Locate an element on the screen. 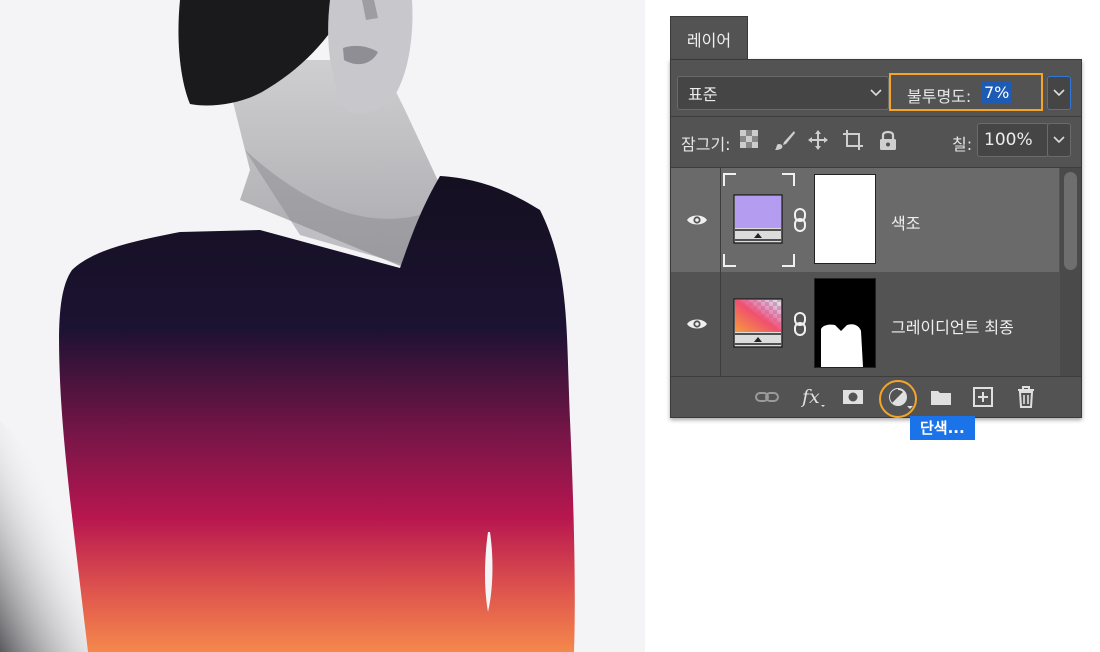 The width and height of the screenshot is (1100, 652). layer-list: 색조 그레이디언트 최종 is located at coordinates (876, 272).